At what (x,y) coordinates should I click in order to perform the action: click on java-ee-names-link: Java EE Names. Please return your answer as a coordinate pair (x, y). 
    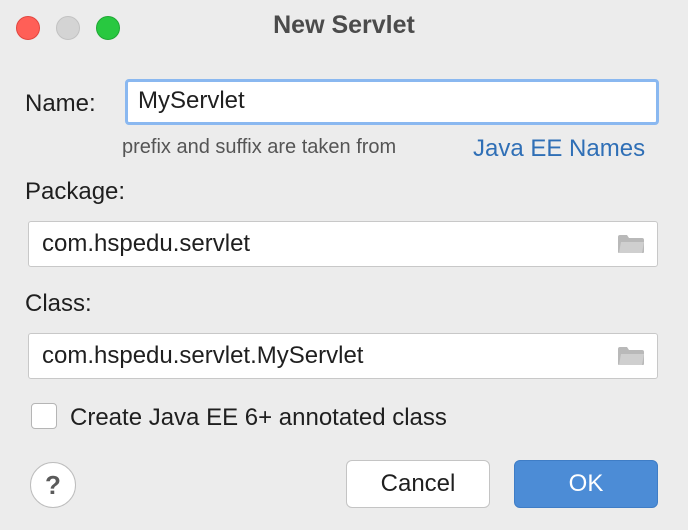
    Looking at the image, I should click on (559, 149).